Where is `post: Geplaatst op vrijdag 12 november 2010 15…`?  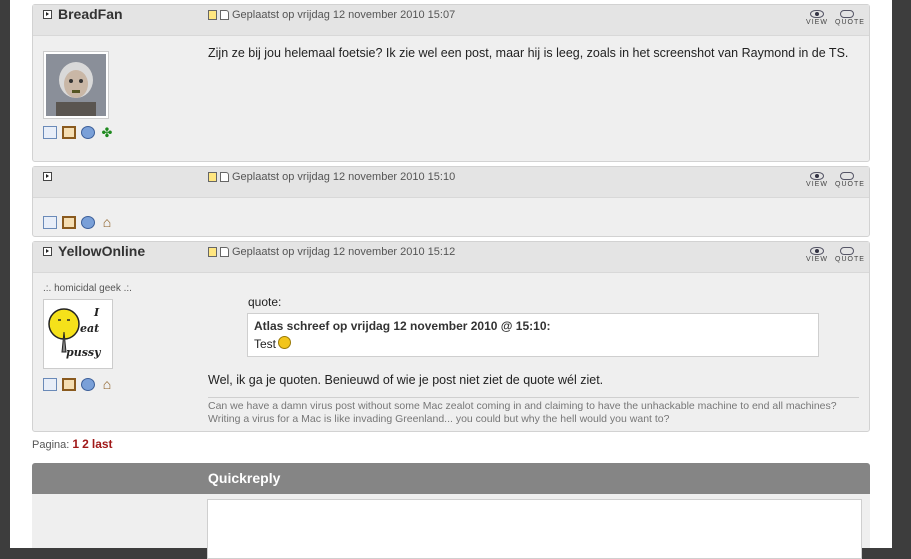
post: Geplaatst op vrijdag 12 november 2010 15… is located at coordinates (451, 201).